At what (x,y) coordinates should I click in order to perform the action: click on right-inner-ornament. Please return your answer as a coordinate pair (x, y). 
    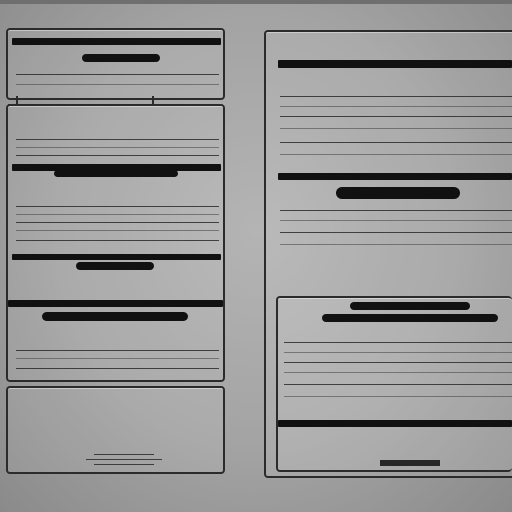
    Looking at the image, I should click on (410, 463).